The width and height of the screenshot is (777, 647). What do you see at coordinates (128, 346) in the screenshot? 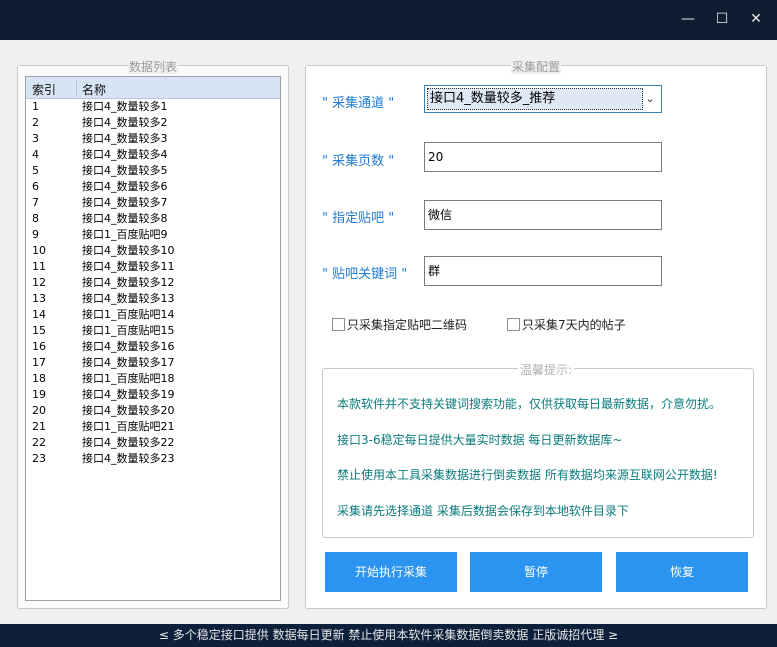
I see `row-name: 接口4_数量较多16` at bounding box center [128, 346].